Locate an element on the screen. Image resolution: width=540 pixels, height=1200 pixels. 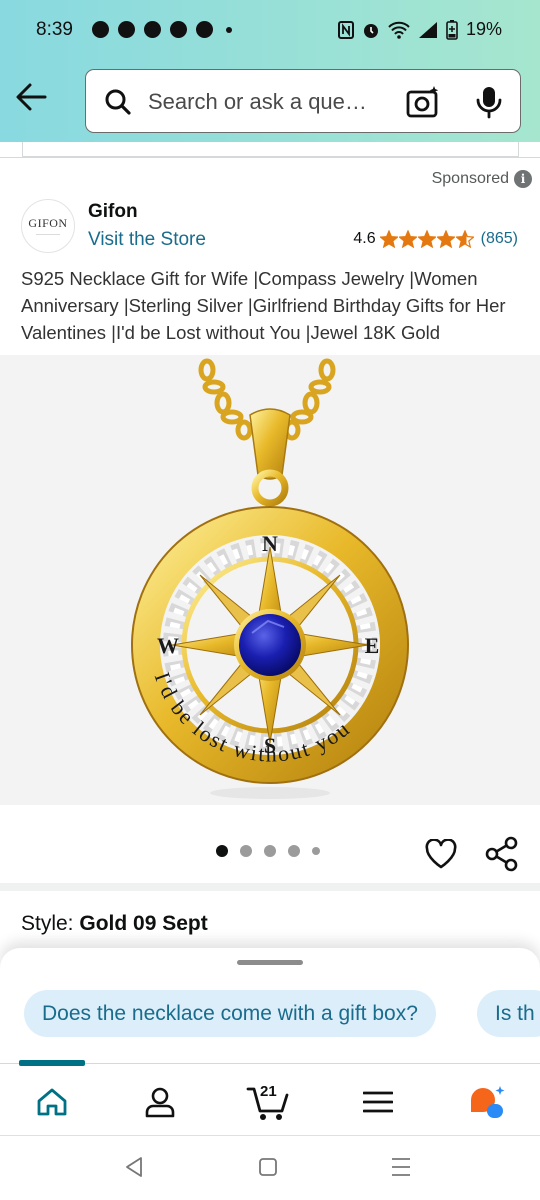
status-indicators: 19% is located at coordinates (419, 29).